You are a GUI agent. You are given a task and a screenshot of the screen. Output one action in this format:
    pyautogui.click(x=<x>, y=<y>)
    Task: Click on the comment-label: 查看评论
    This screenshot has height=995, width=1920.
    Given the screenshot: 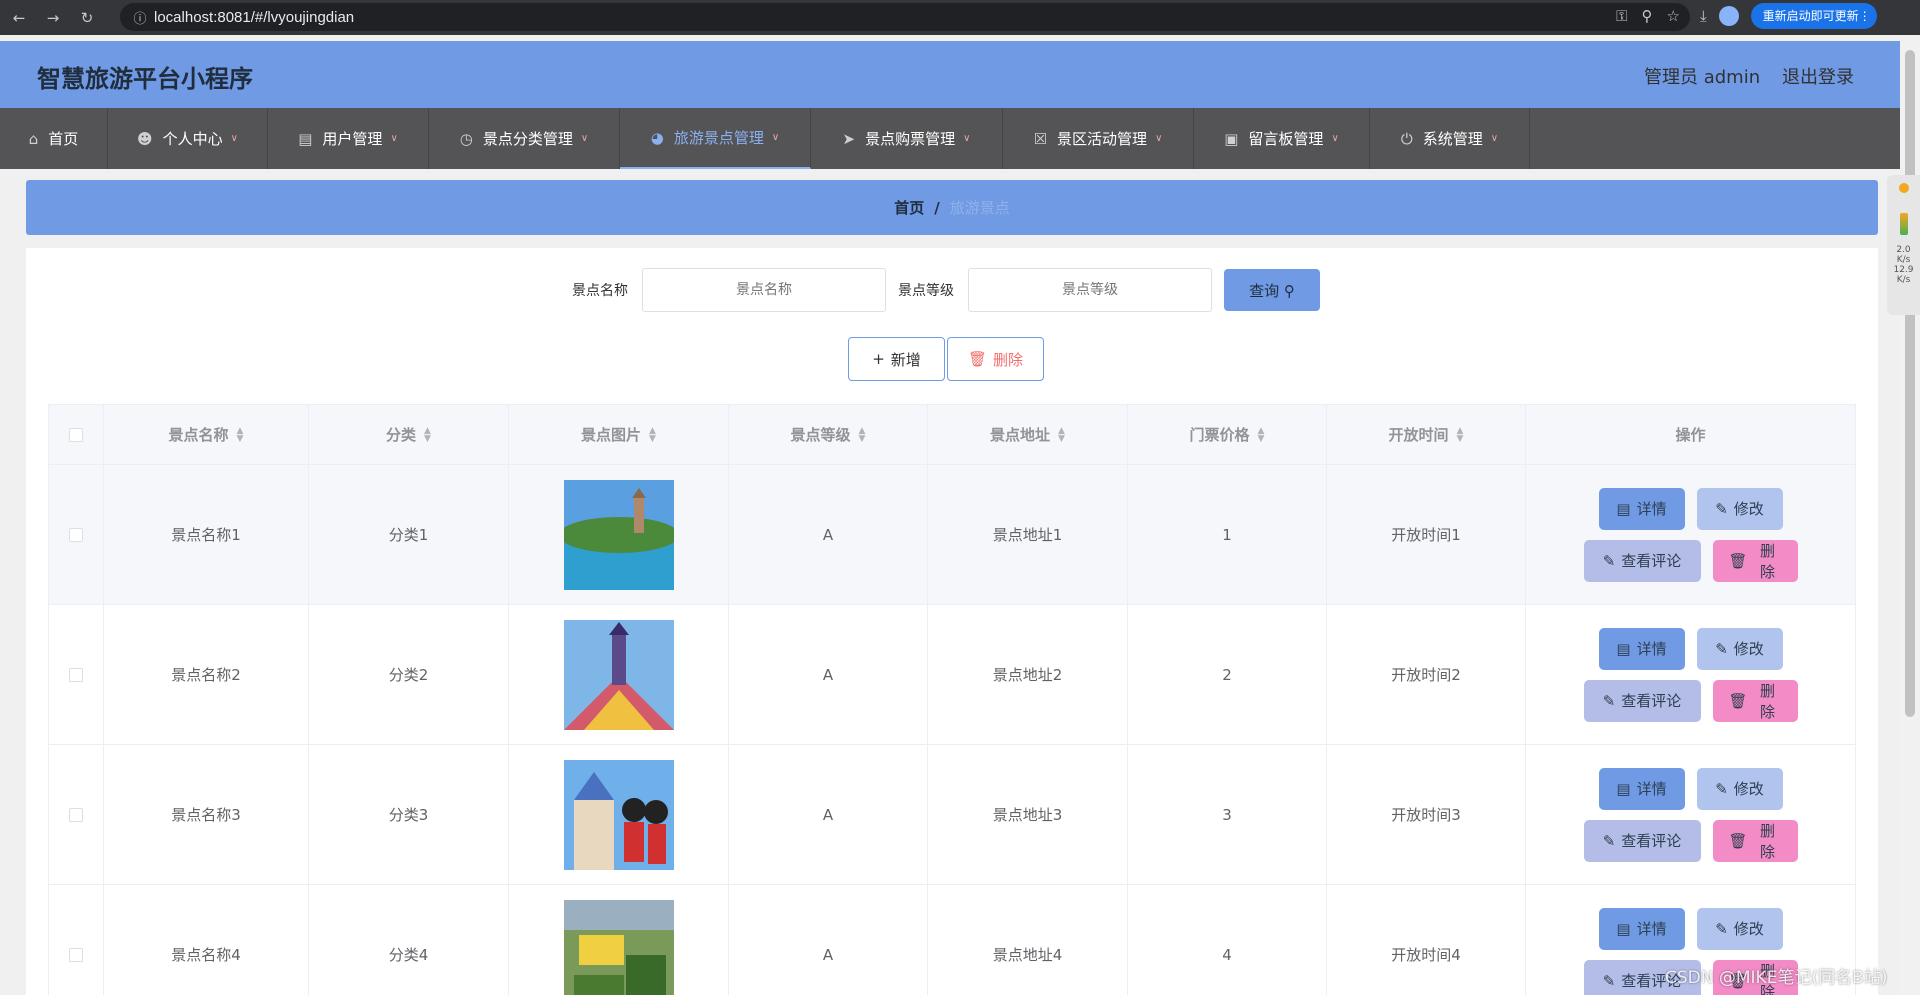 What is the action you would take?
    pyautogui.click(x=1651, y=561)
    